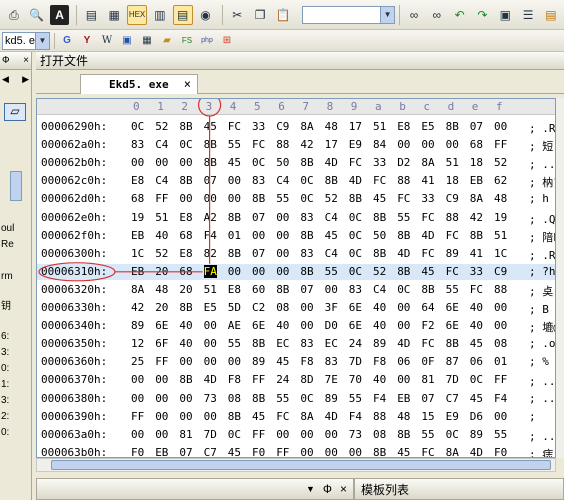  I want to click on hex-byte: 84, so click(379, 144).